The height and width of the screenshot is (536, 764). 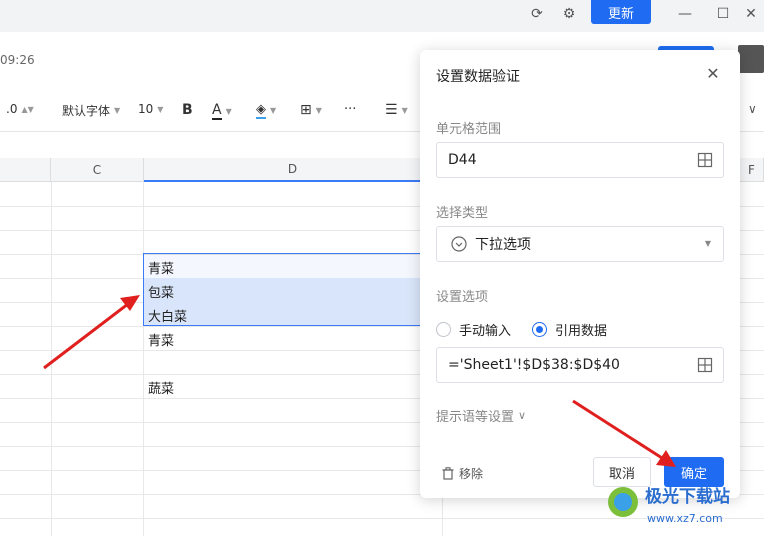 What do you see at coordinates (624, 433) in the screenshot?
I see `arrow-right` at bounding box center [624, 433].